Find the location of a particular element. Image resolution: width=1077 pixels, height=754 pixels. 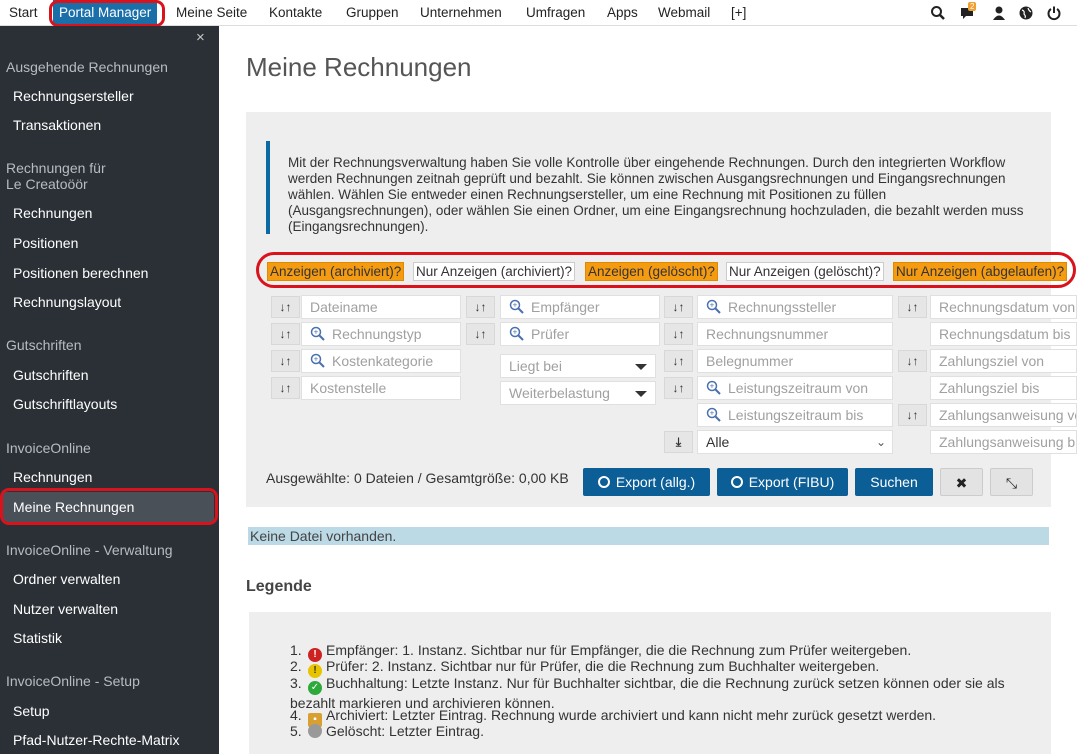

filter-only-deleted: Nur Anzeigen (gelöscht)? is located at coordinates (805, 271).